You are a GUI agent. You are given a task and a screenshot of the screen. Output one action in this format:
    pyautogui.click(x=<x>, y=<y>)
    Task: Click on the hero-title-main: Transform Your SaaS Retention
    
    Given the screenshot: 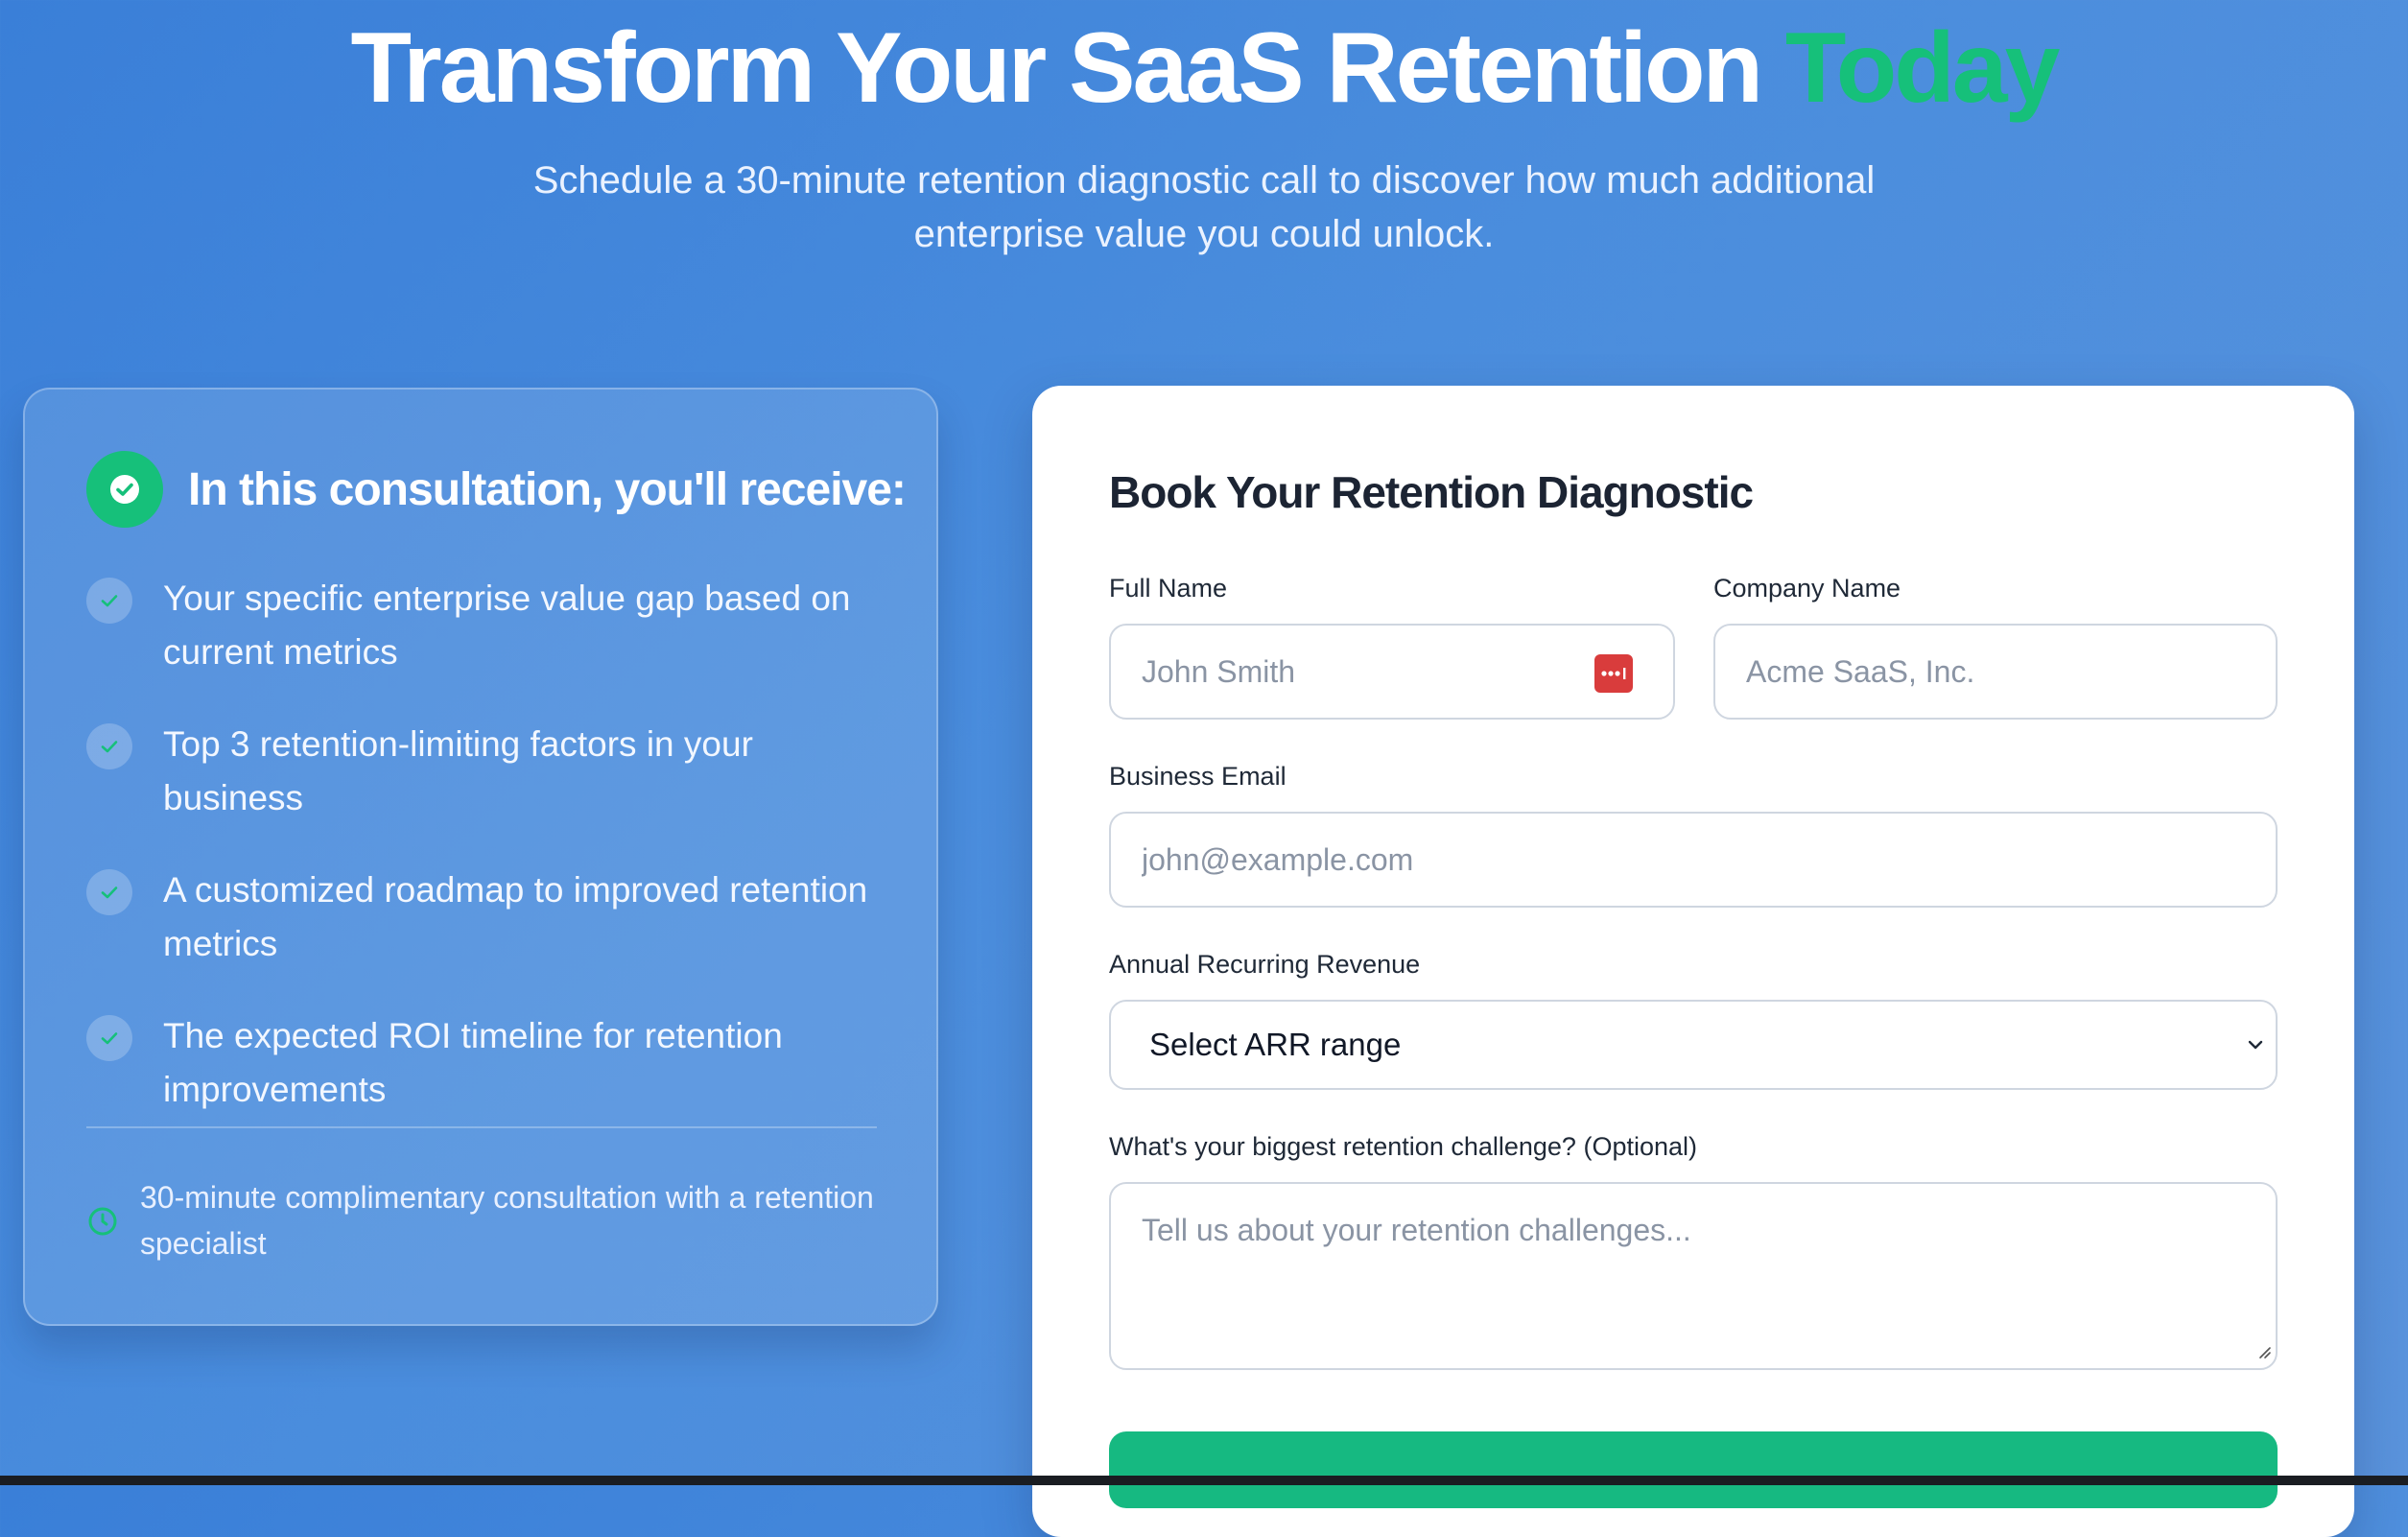 What is the action you would take?
    pyautogui.click(x=1056, y=68)
    